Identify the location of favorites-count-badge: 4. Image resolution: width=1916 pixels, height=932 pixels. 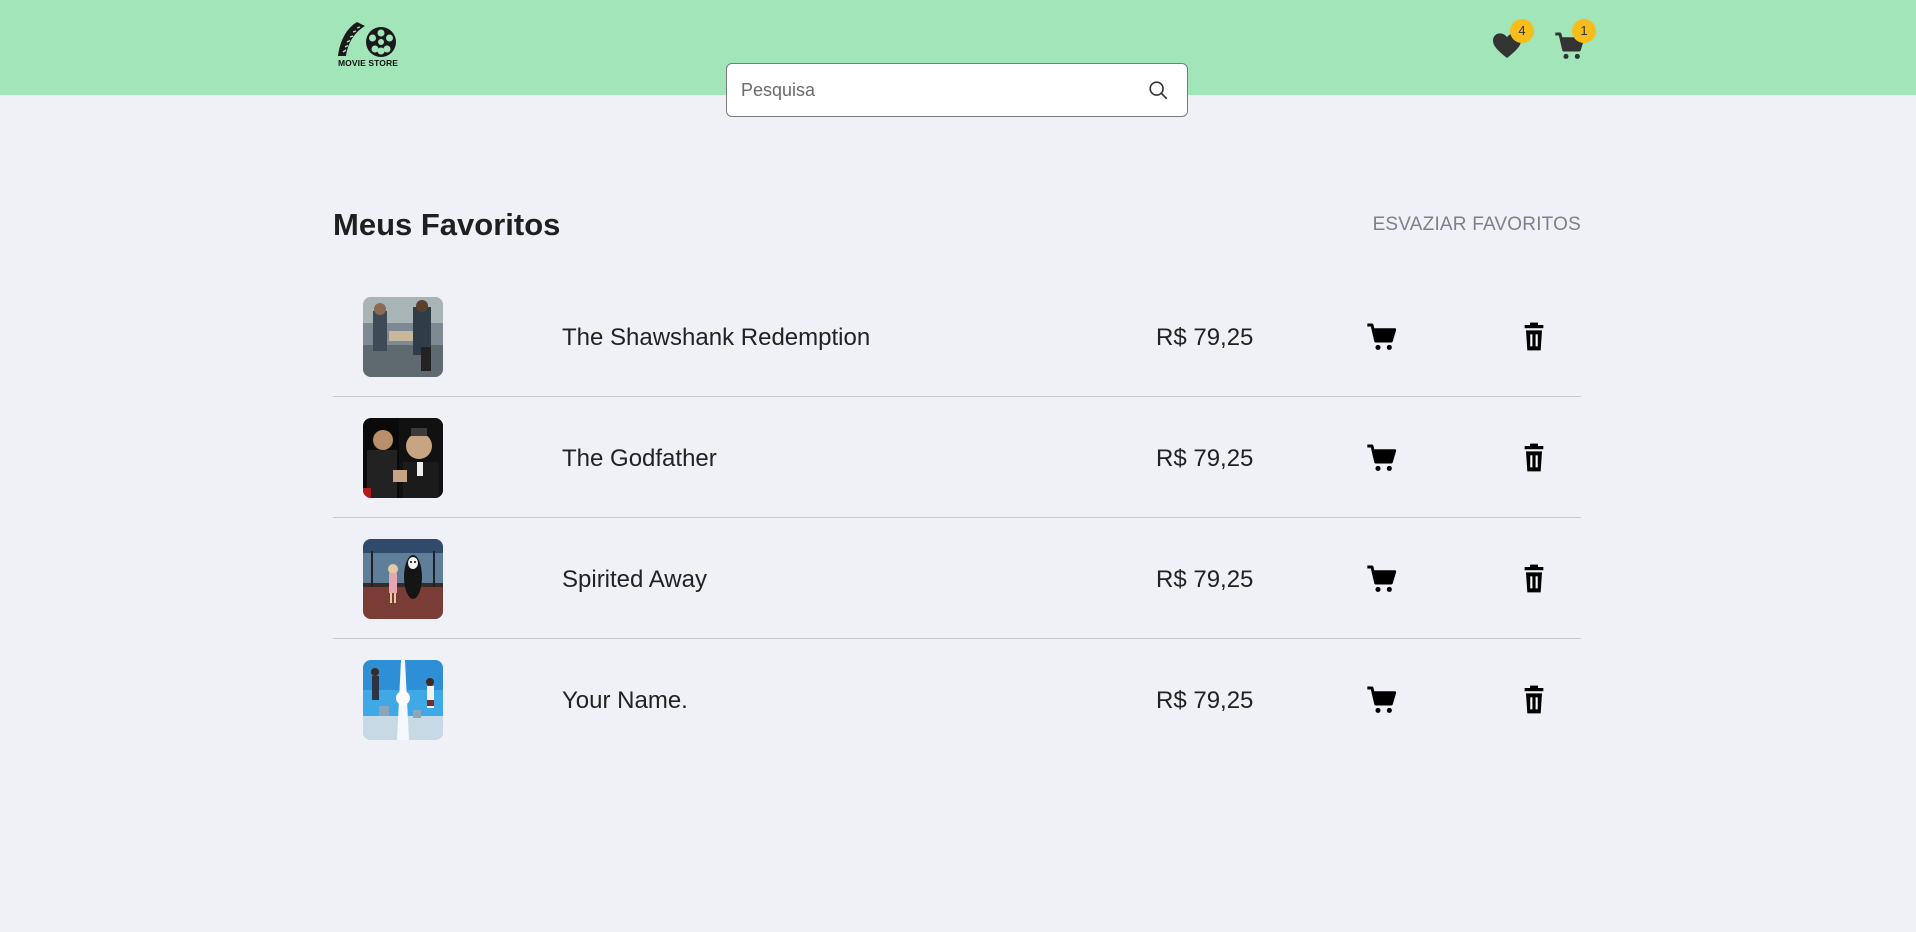
(1522, 31).